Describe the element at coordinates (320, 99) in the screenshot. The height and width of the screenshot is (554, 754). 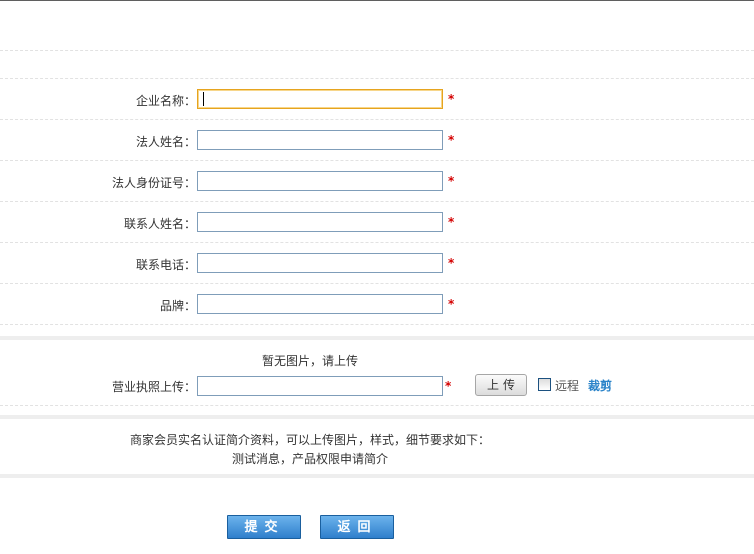
I see `company-name-input` at that location.